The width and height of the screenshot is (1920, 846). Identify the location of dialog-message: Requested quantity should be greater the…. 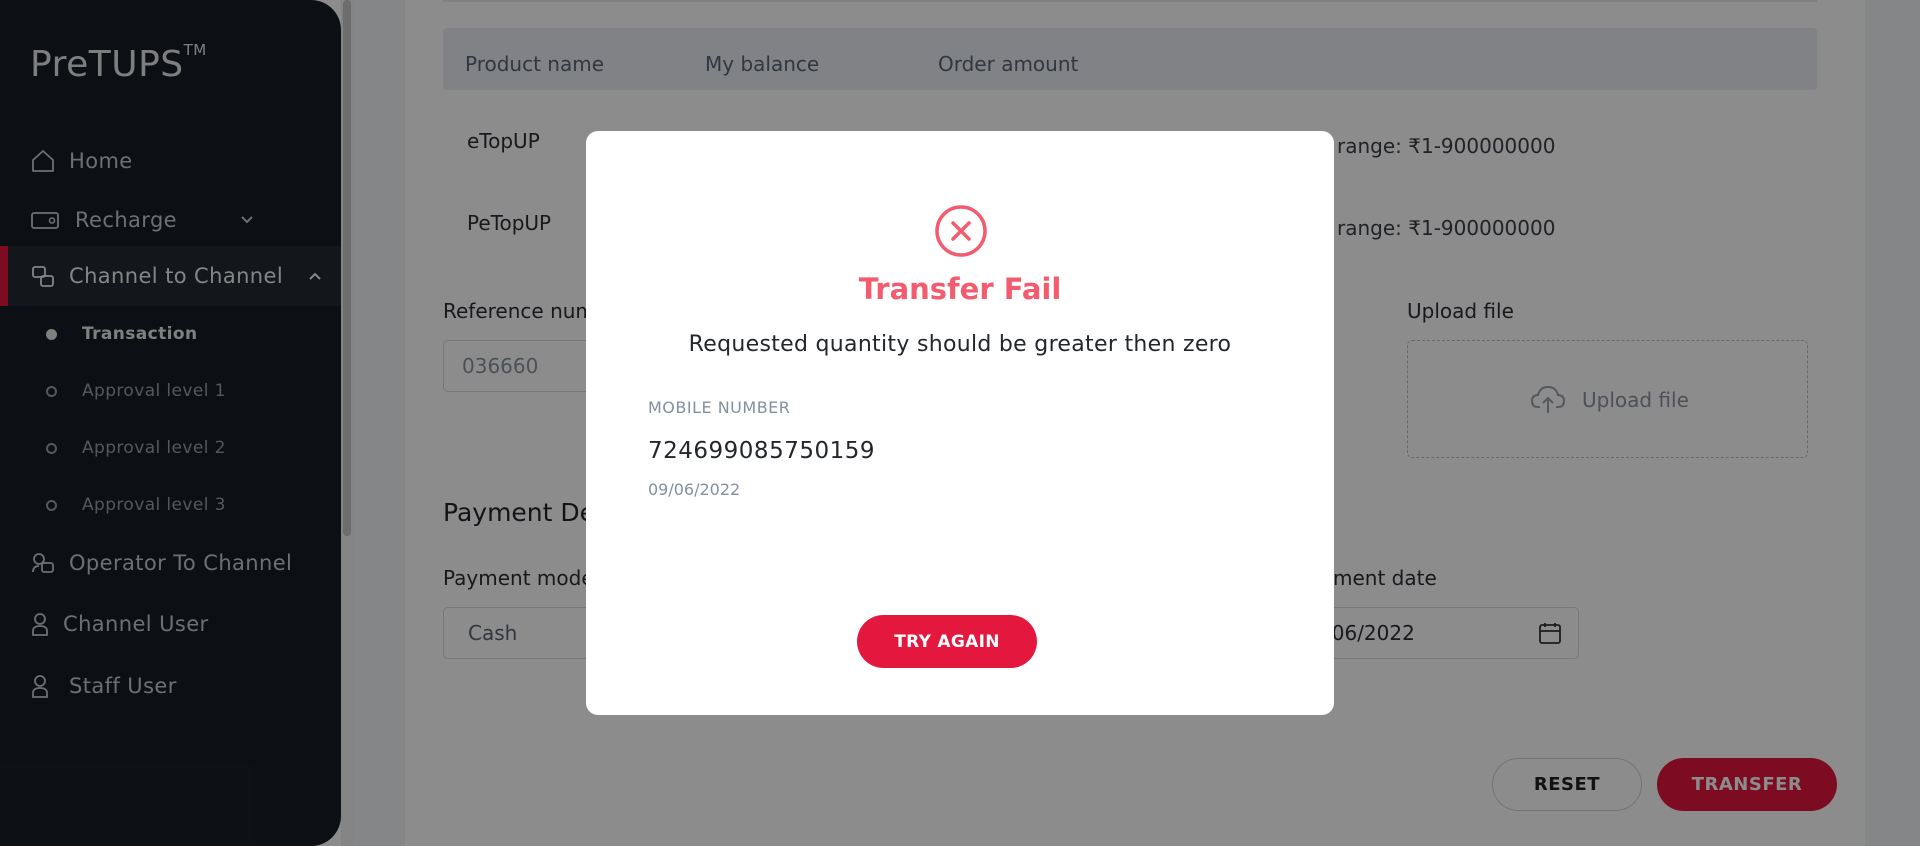
(960, 344).